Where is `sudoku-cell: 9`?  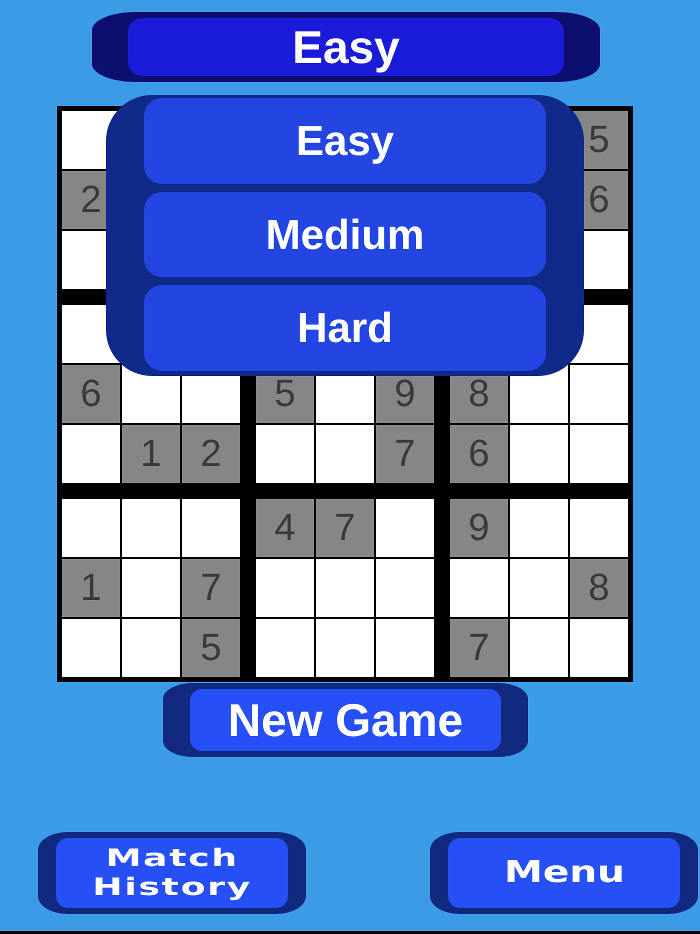
sudoku-cell: 9 is located at coordinates (479, 528).